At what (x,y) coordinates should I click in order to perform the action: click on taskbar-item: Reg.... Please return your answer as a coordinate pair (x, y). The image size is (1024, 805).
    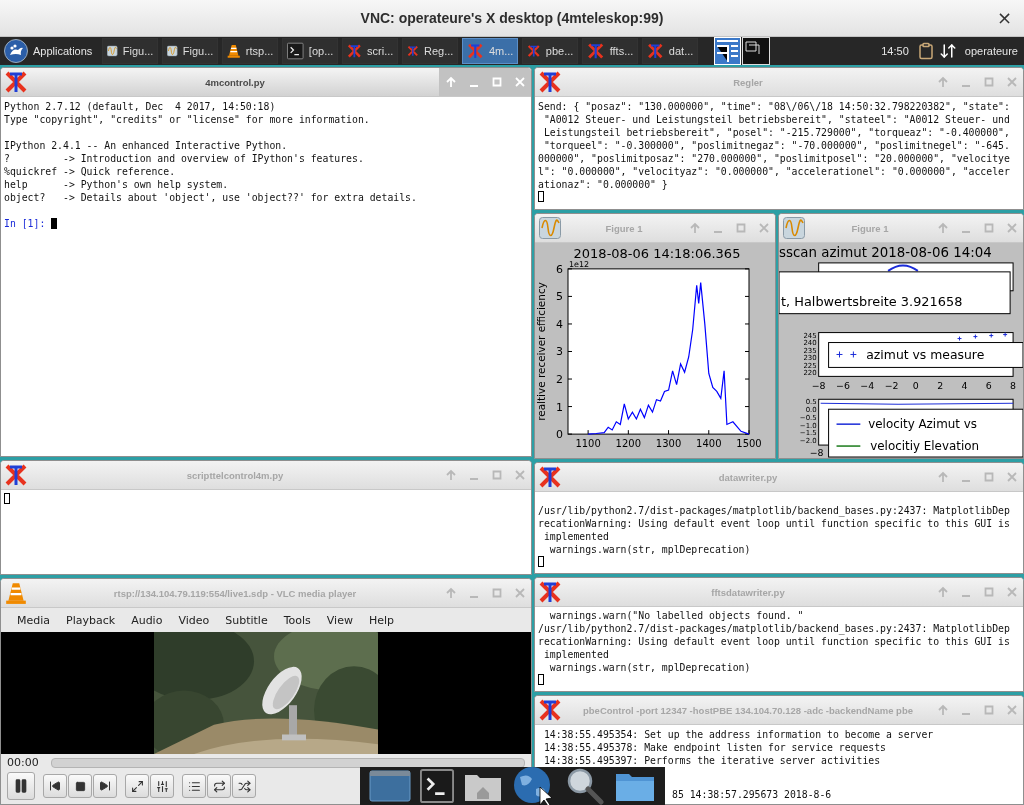
    Looking at the image, I should click on (430, 51).